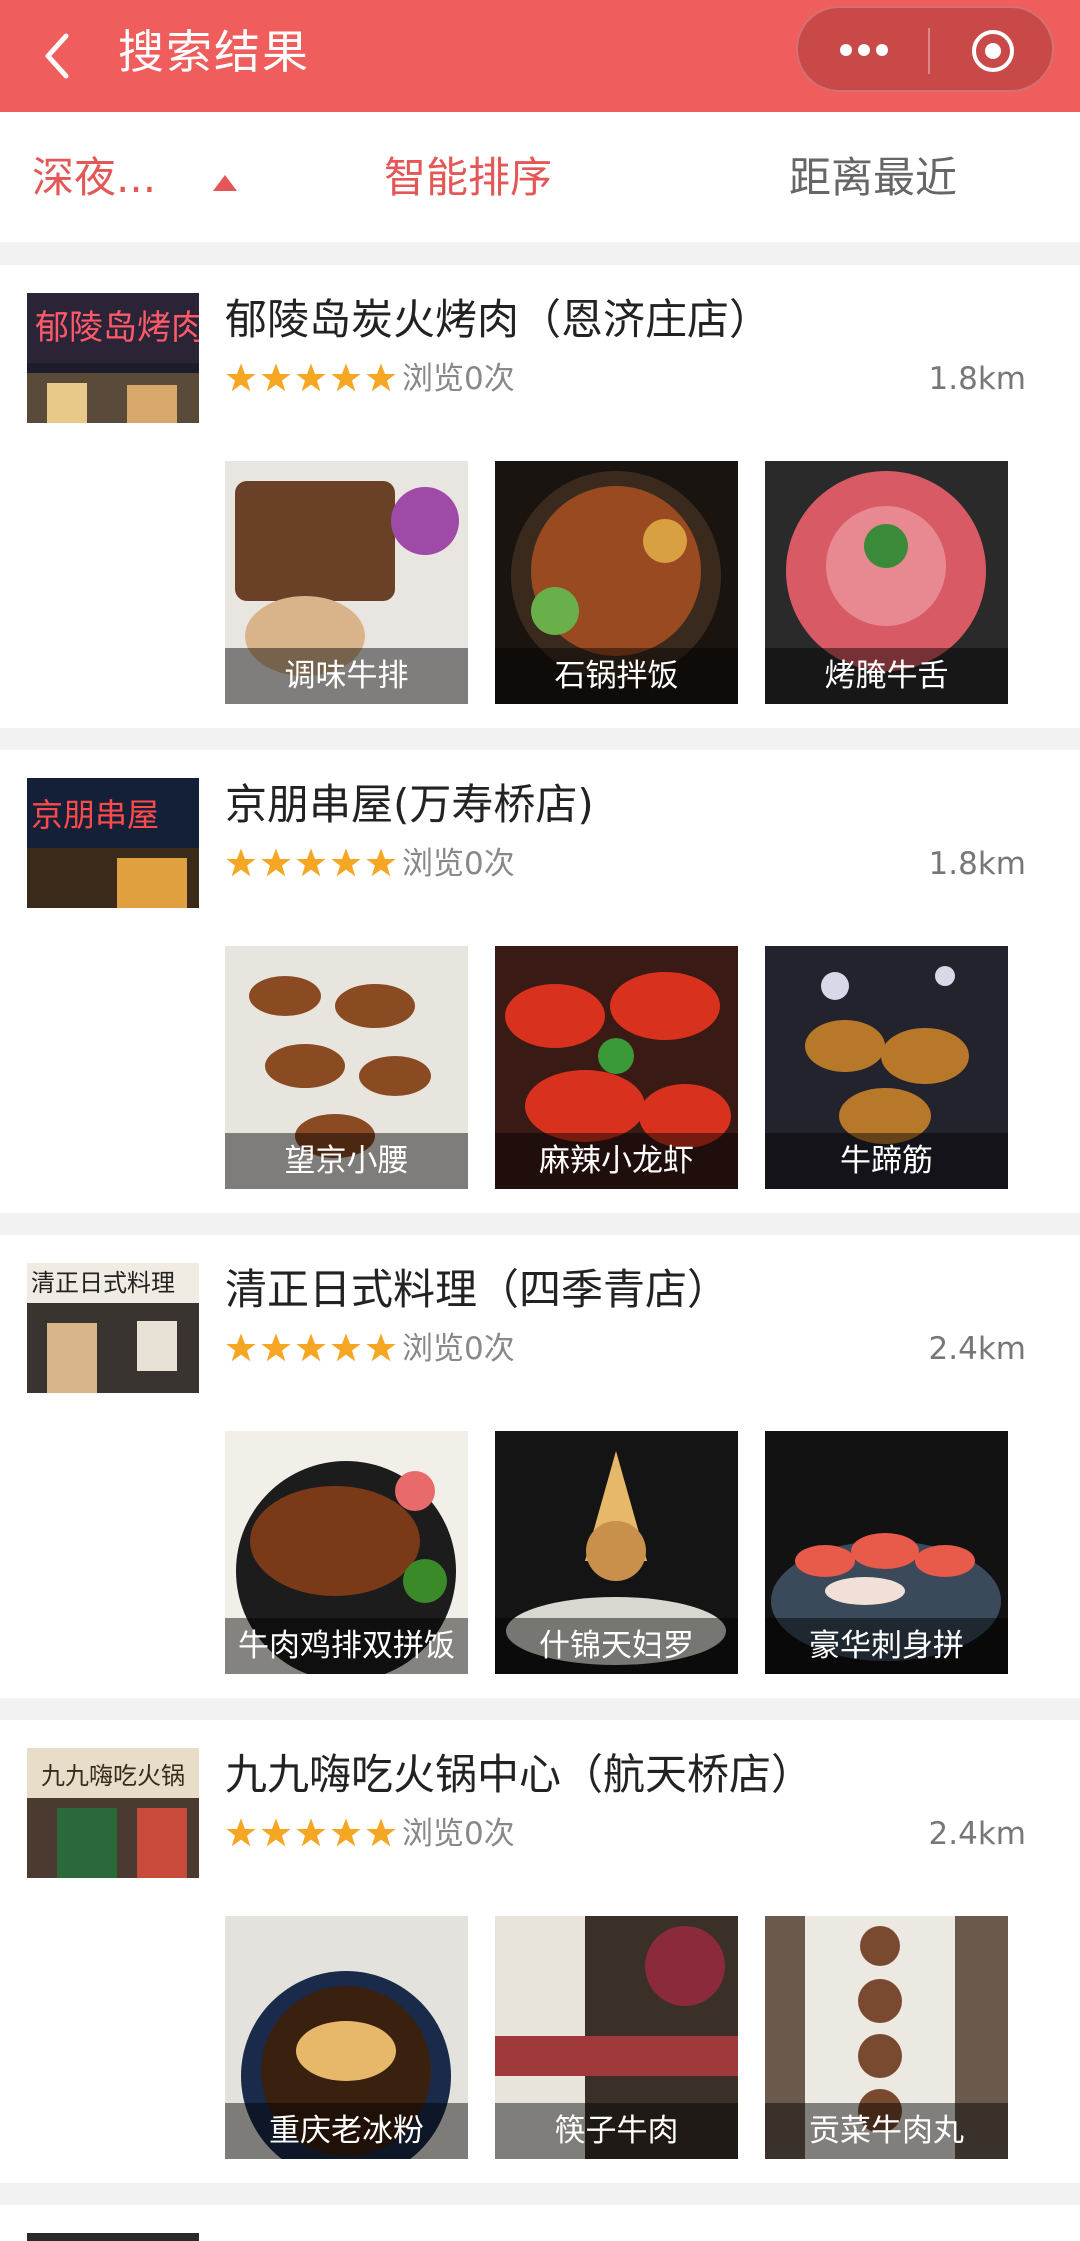 Image resolution: width=1080 pixels, height=2241 pixels. What do you see at coordinates (540, 56) in the screenshot?
I see `top-nav-bar: 搜索结果` at bounding box center [540, 56].